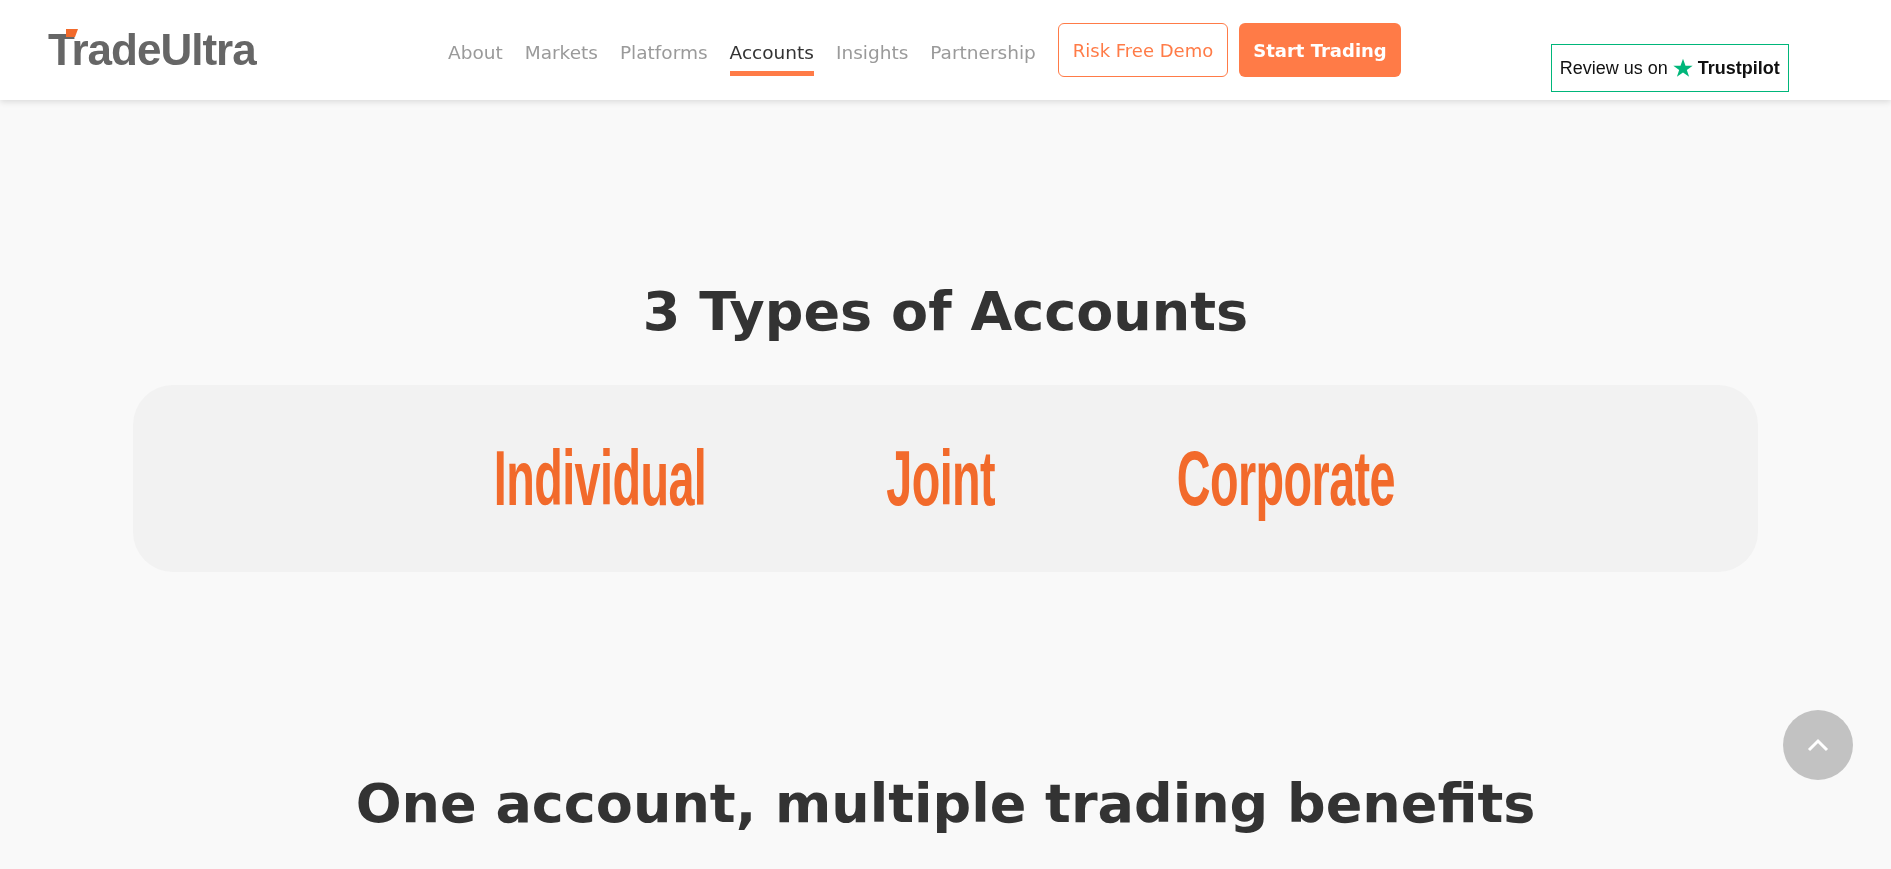  What do you see at coordinates (475, 52) in the screenshot?
I see `nav-link: About` at bounding box center [475, 52].